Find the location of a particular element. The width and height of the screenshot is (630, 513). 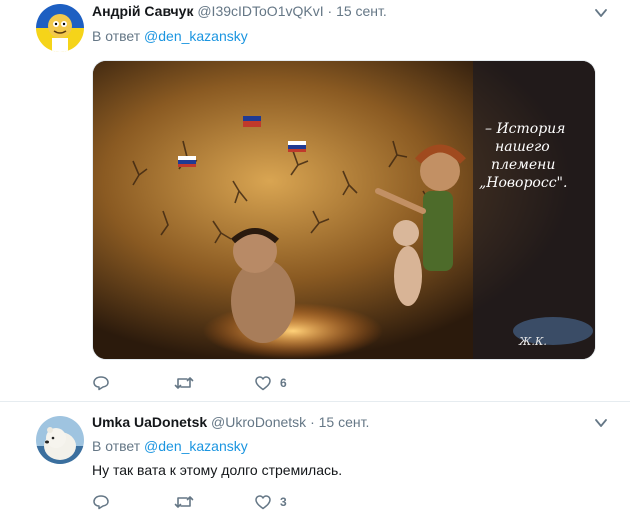

tweet-text: Ну так вата к этому долго стремилась. is located at coordinates (217, 470).